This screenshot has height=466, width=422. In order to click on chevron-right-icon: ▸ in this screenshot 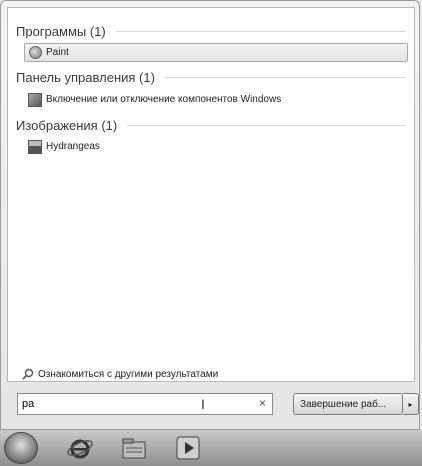, I will do `click(410, 404)`.